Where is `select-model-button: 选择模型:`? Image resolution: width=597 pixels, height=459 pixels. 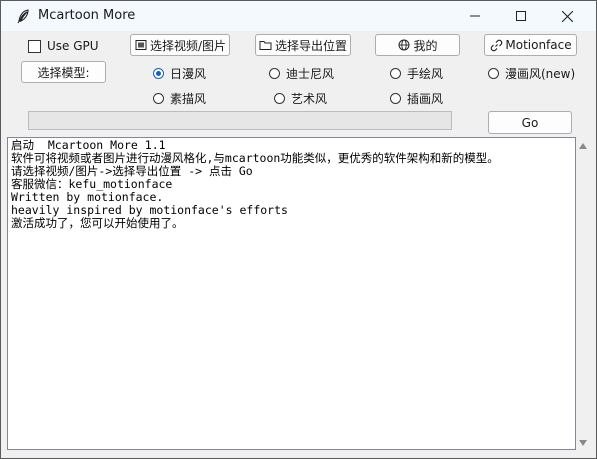
select-model-button: 选择模型: is located at coordinates (63, 72).